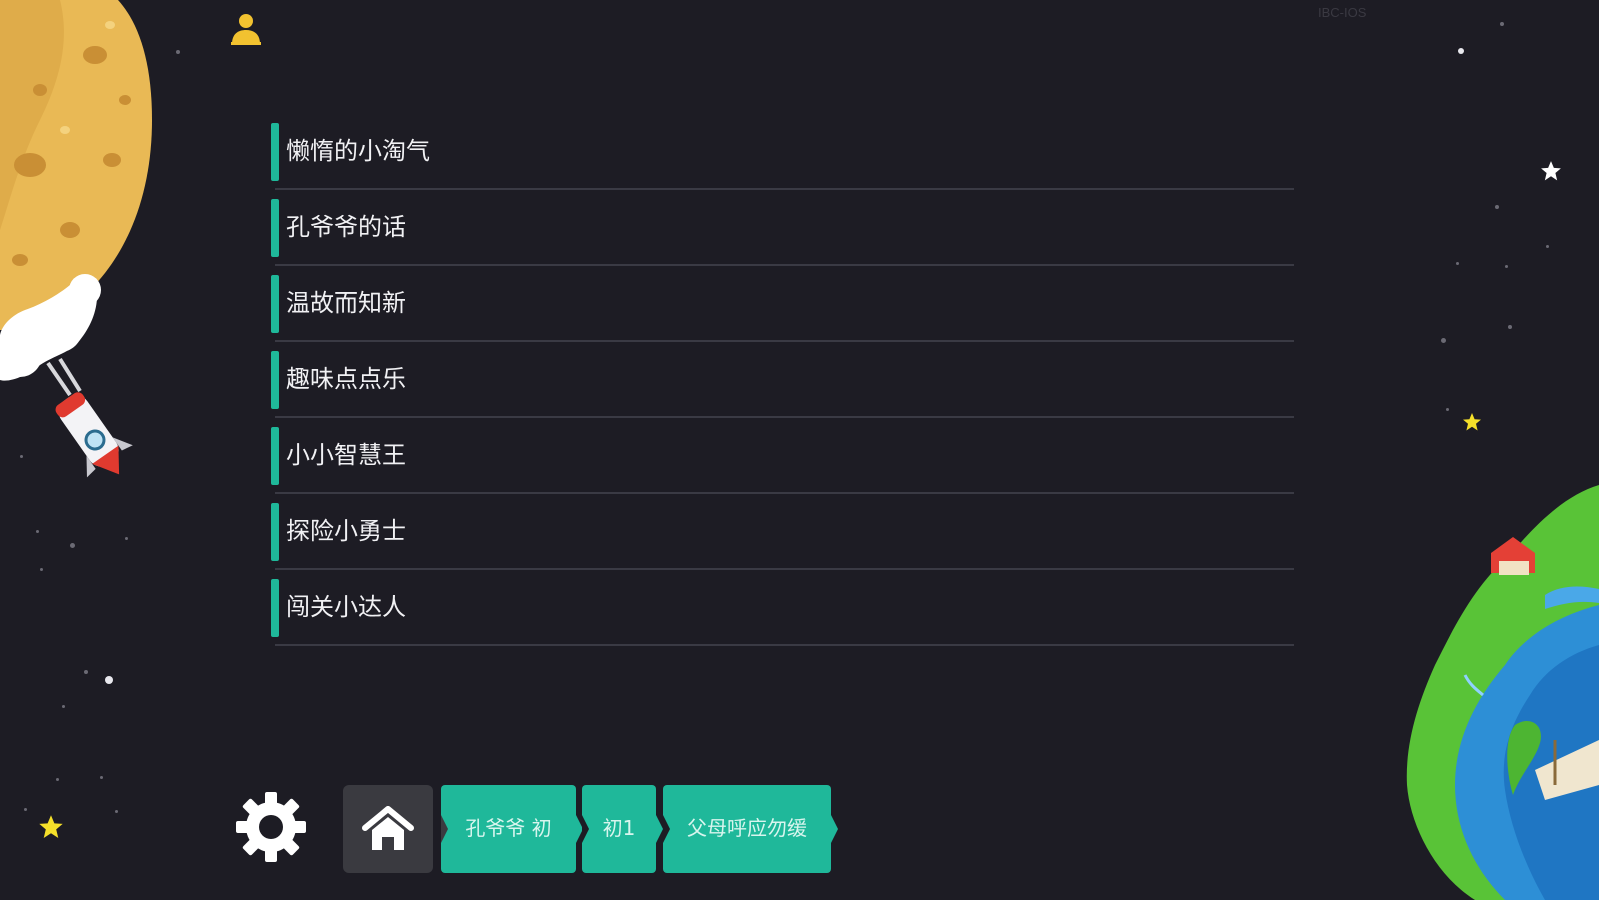  Describe the element at coordinates (358, 151) in the screenshot. I see `menu-item-label: 懒惰的小淘气` at that location.